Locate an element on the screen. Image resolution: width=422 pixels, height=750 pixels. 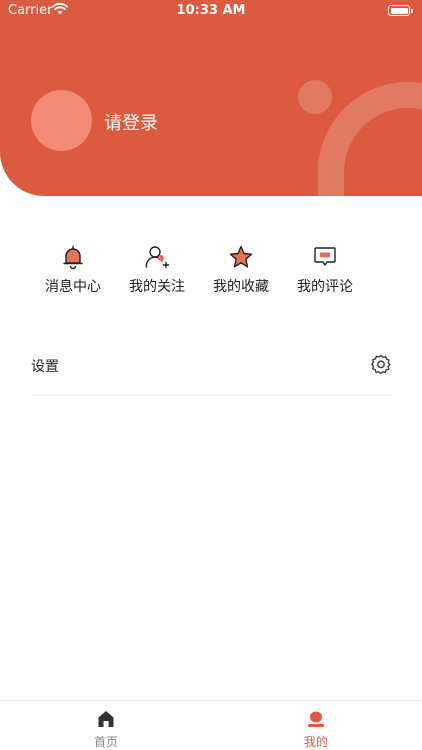
quick-menu: 消息中心 我的关注 我的收藏 我的评论 is located at coordinates (201, 275).